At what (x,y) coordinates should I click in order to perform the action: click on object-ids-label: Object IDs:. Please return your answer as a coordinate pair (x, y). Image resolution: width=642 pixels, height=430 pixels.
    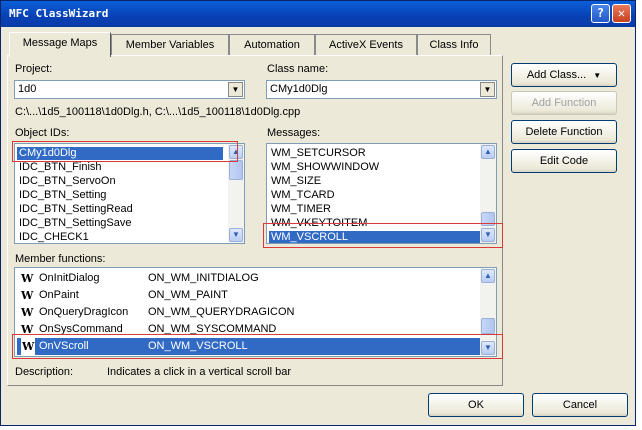
    Looking at the image, I should click on (42, 133).